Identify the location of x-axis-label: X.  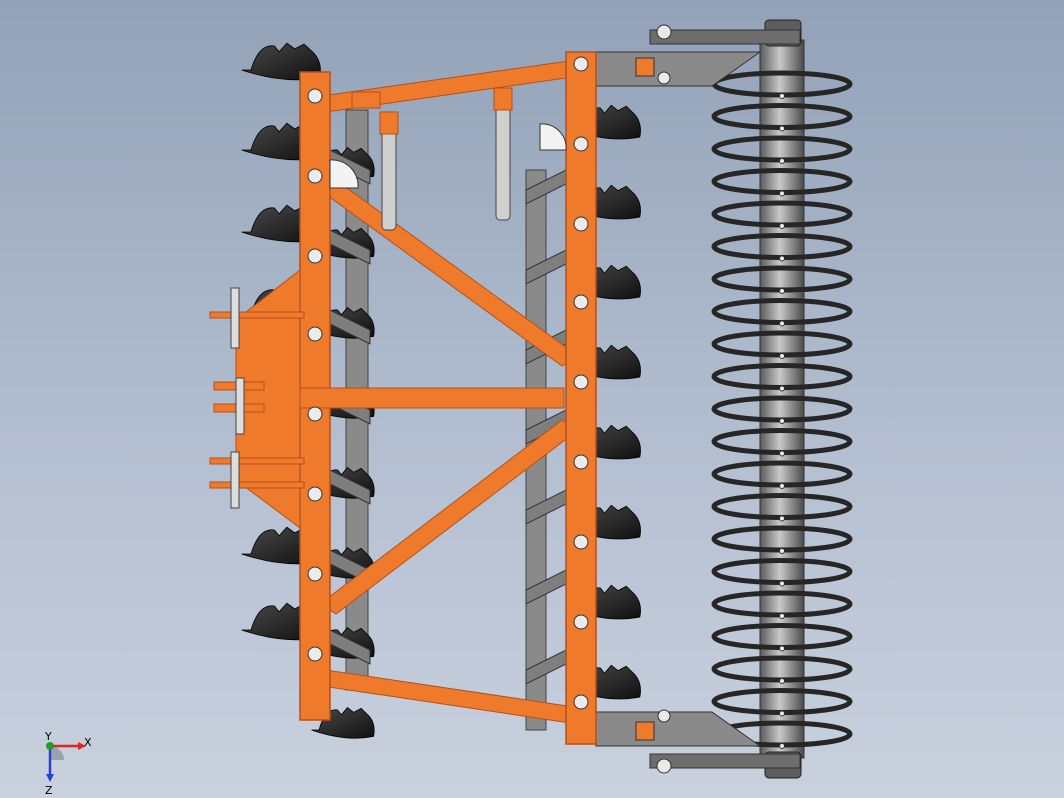
(88, 742).